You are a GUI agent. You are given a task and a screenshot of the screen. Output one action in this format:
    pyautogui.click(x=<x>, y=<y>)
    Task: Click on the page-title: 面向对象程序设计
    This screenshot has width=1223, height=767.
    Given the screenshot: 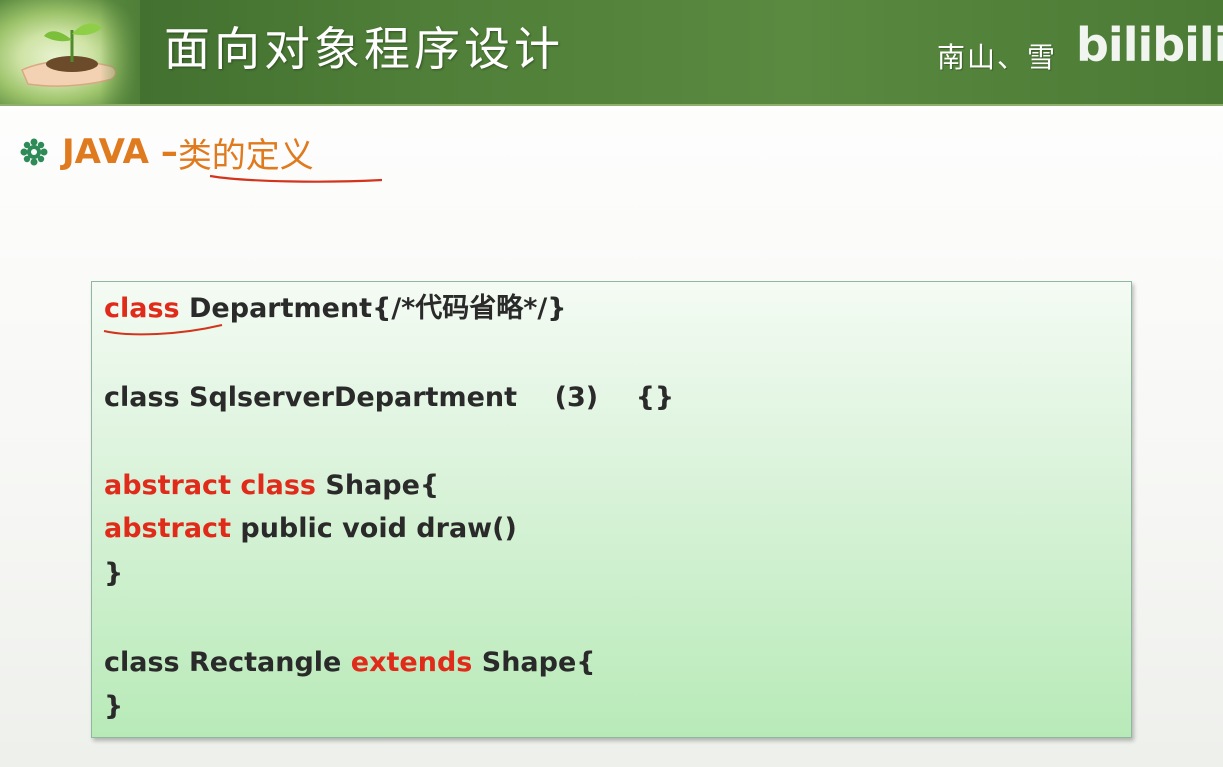 What is the action you would take?
    pyautogui.click(x=364, y=49)
    